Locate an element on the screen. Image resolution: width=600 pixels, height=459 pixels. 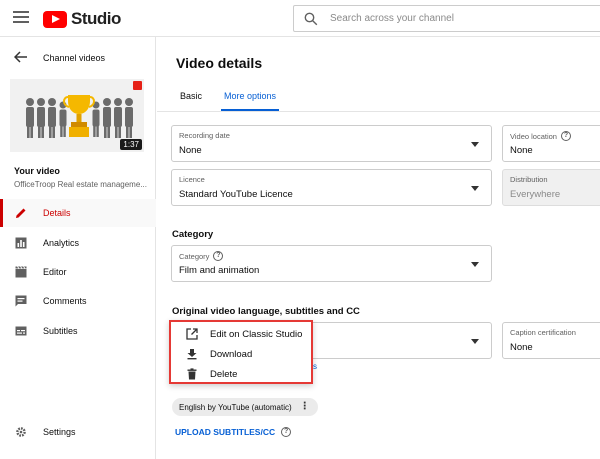
search-icon is located at coordinates (311, 18).